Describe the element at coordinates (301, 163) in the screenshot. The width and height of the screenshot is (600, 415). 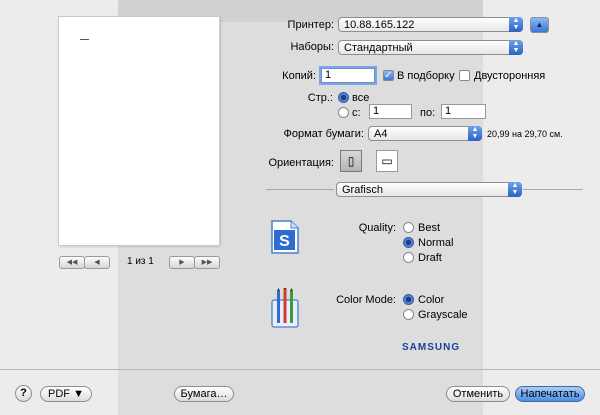
I see `orientation-label: Ориентация:` at that location.